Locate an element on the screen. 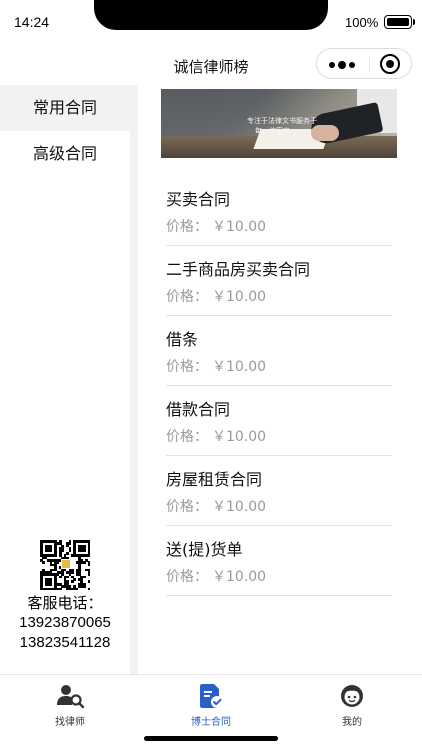 This screenshot has height=750, width=422. battery-level is located at coordinates (398, 22).